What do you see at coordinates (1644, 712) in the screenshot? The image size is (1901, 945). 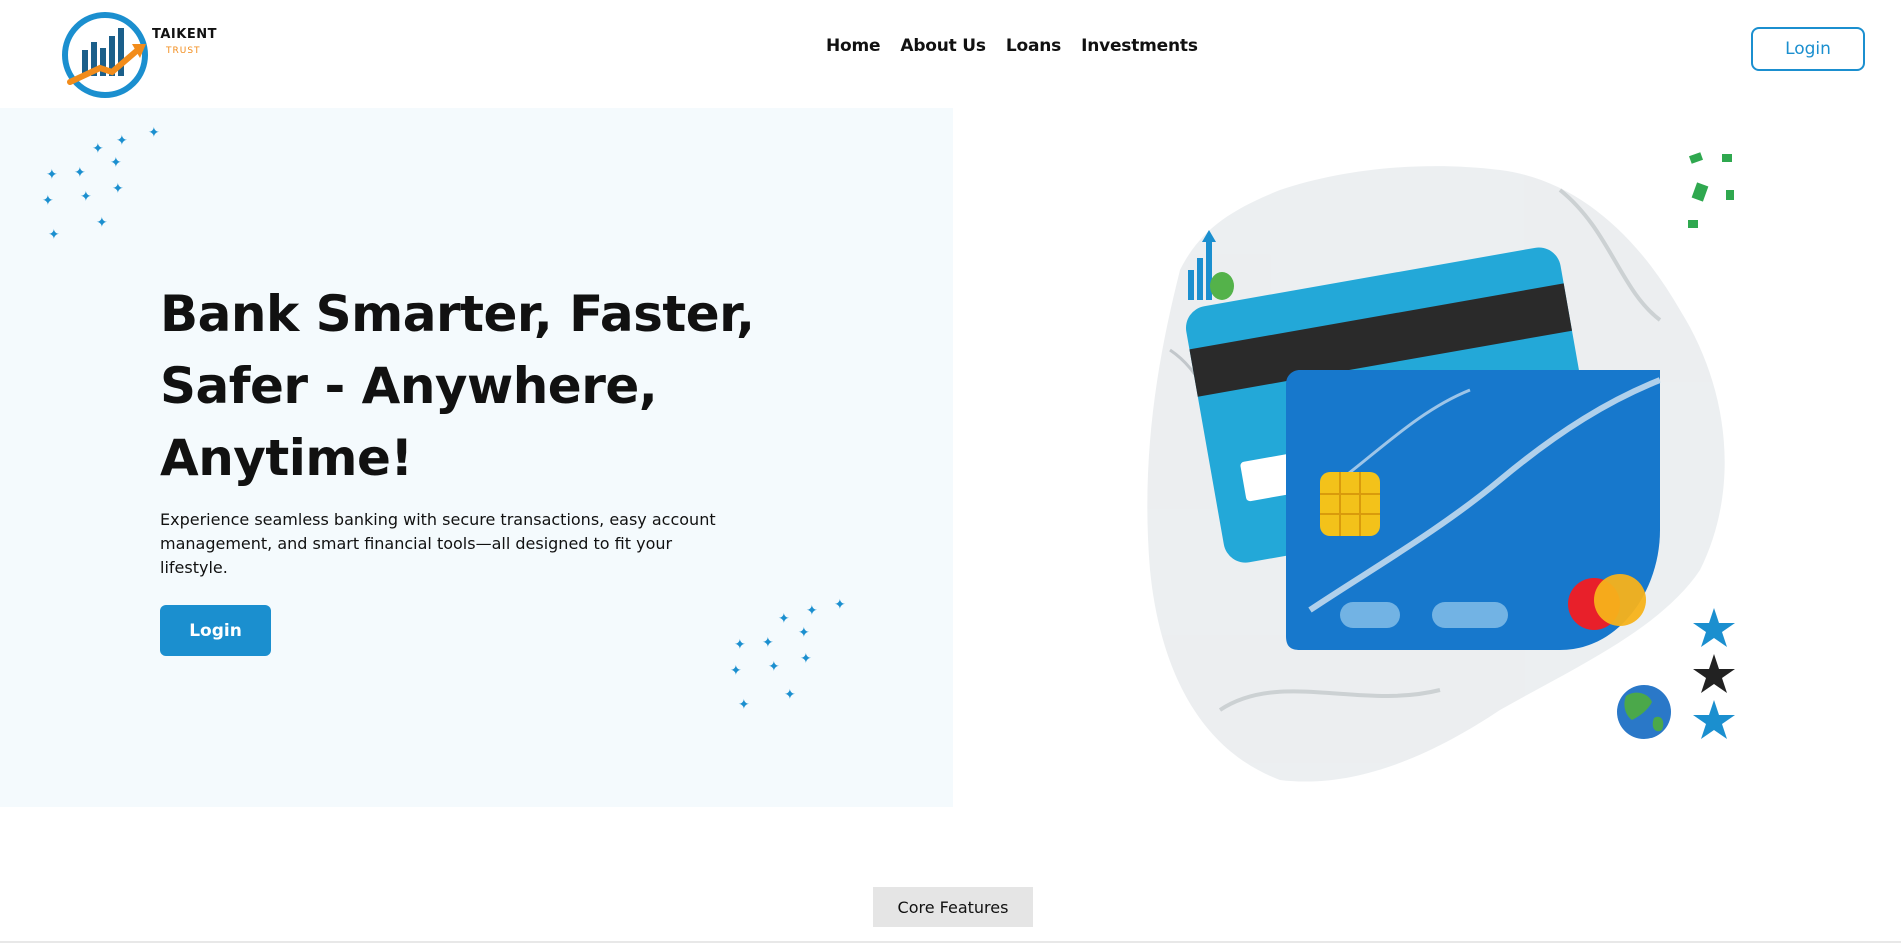 I see `globe-icon` at bounding box center [1644, 712].